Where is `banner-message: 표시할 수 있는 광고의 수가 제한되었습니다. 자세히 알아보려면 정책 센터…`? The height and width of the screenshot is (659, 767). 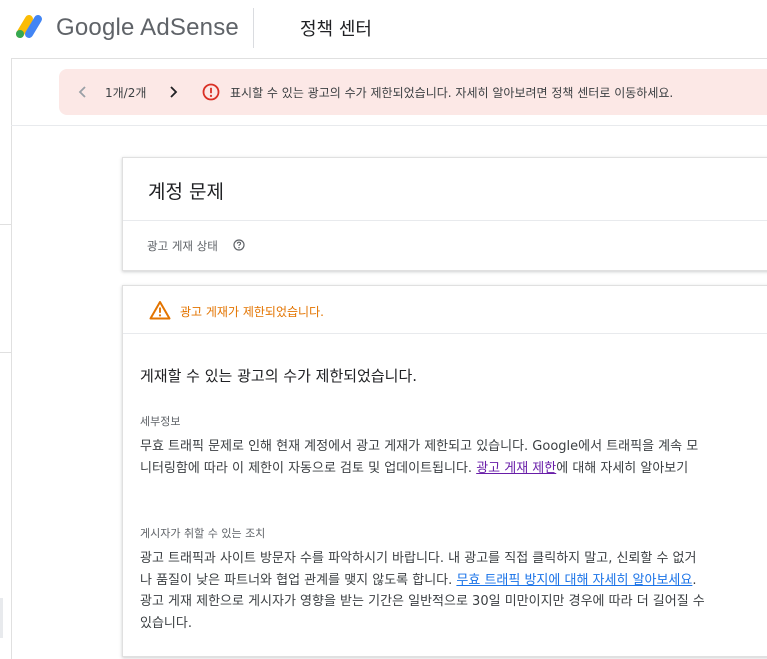 banner-message: 표시할 수 있는 광고의 수가 제한되었습니다. 자세히 알아보려면 정책 센터… is located at coordinates (451, 92).